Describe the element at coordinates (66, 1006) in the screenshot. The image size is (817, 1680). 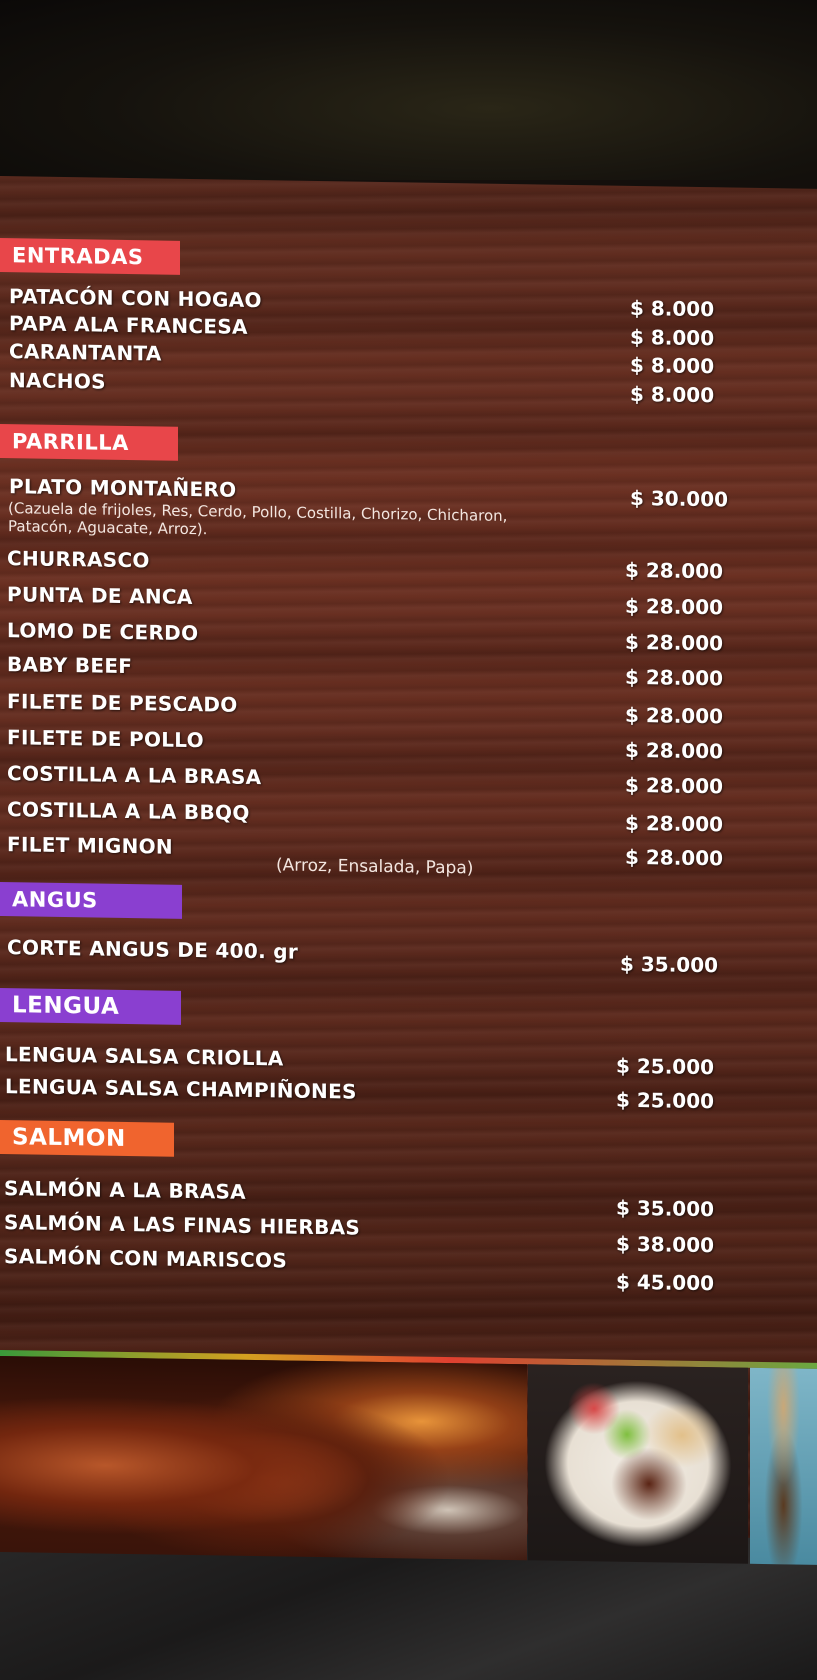
I see `section-title: LENGUA` at that location.